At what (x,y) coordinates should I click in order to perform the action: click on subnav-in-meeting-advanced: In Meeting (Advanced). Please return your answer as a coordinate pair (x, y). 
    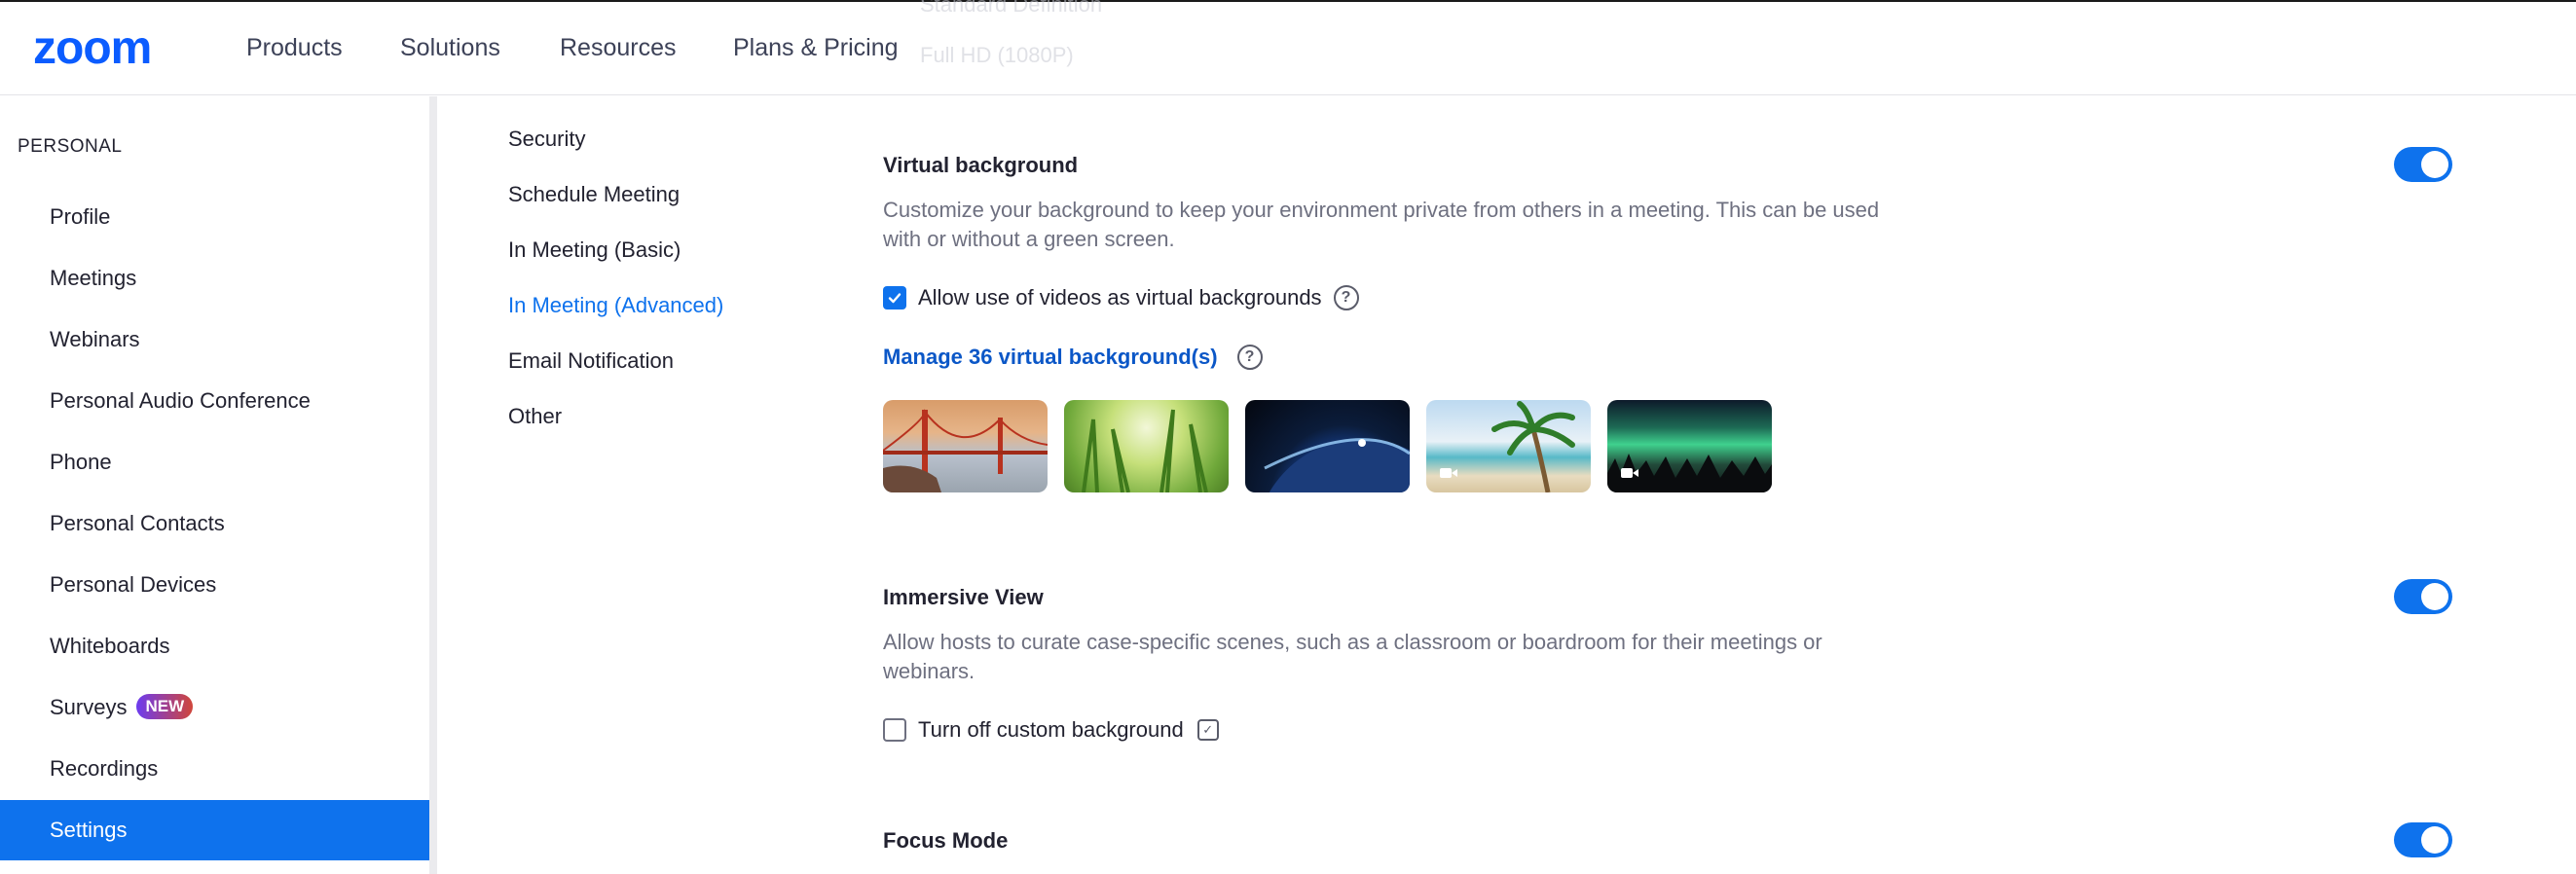
    Looking at the image, I should click on (615, 305).